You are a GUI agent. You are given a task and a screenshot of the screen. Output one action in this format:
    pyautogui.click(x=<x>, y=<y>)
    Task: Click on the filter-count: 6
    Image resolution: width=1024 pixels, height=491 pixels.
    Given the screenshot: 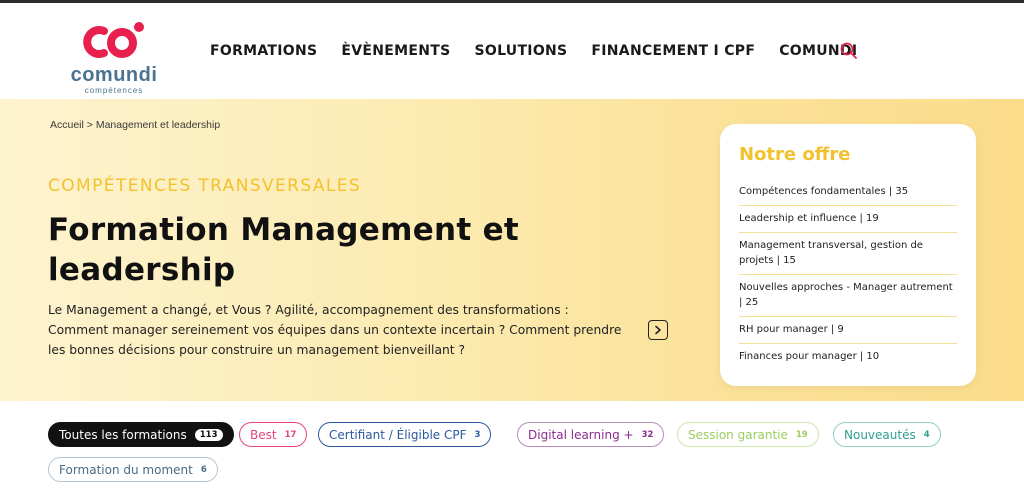 What is the action you would take?
    pyautogui.click(x=203, y=469)
    